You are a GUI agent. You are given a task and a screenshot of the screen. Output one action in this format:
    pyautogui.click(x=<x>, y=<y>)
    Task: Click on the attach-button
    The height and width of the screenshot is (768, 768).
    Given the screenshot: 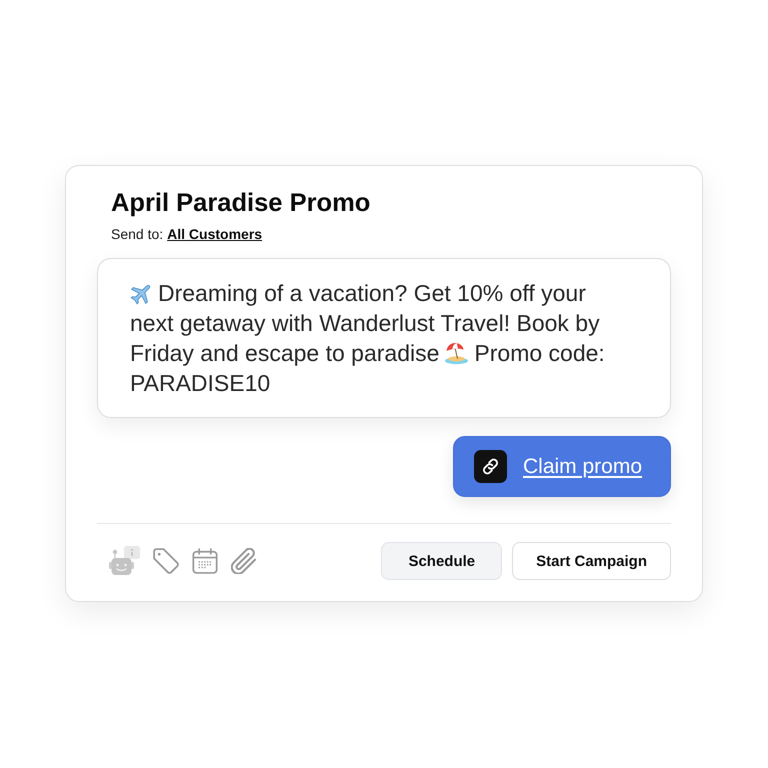 What is the action you would take?
    pyautogui.click(x=244, y=561)
    